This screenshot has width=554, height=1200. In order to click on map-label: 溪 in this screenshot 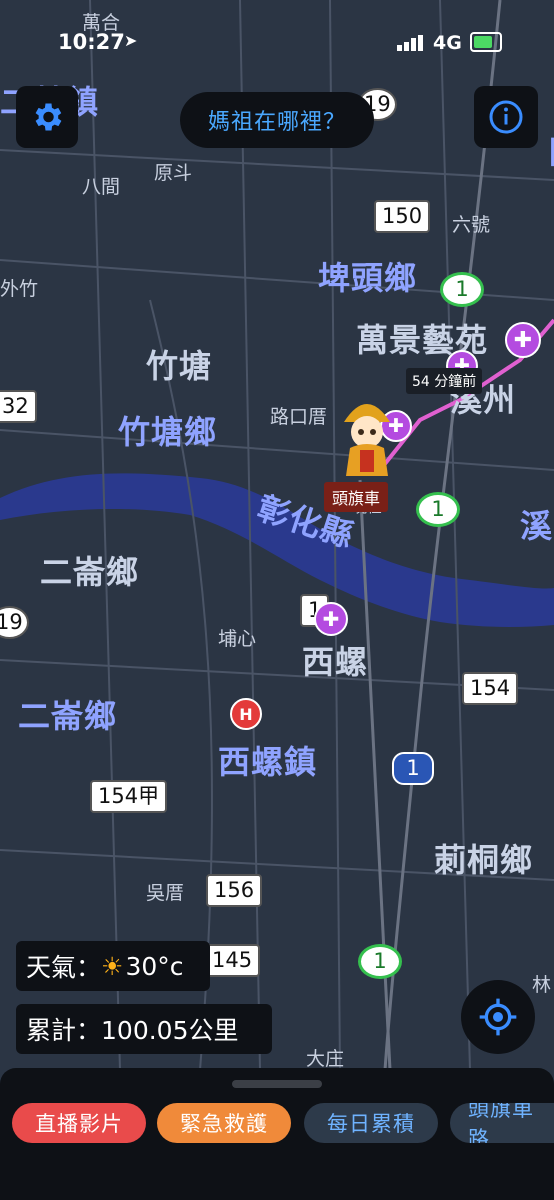, I will do `click(537, 526)`.